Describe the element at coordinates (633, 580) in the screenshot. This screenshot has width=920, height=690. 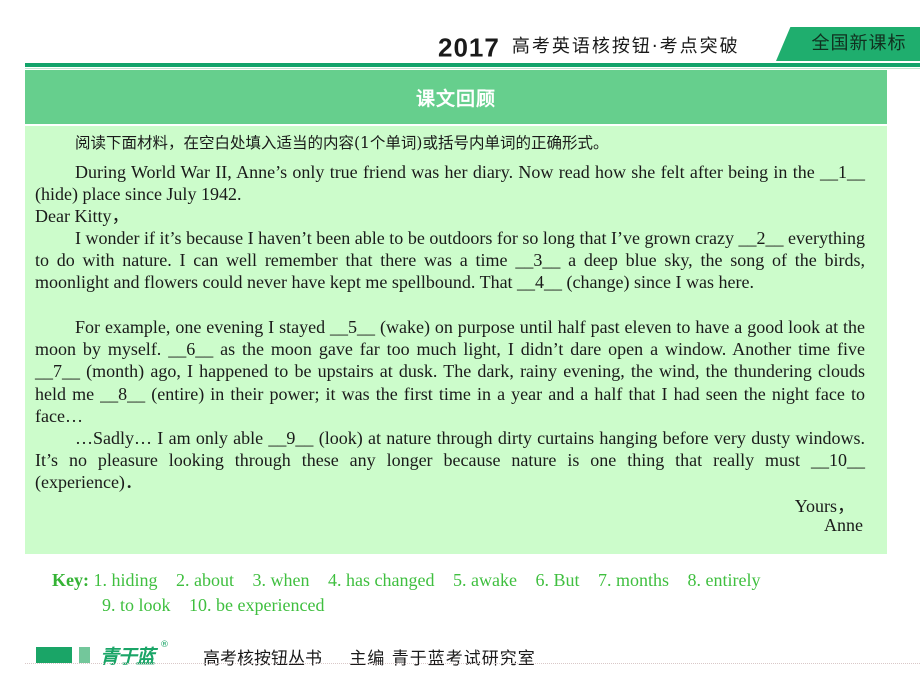
I see `answer-item: 7. months` at that location.